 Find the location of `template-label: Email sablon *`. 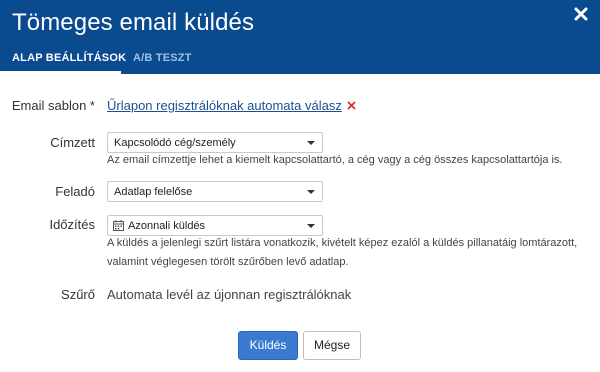

template-label: Email sablon * is located at coordinates (53, 105).